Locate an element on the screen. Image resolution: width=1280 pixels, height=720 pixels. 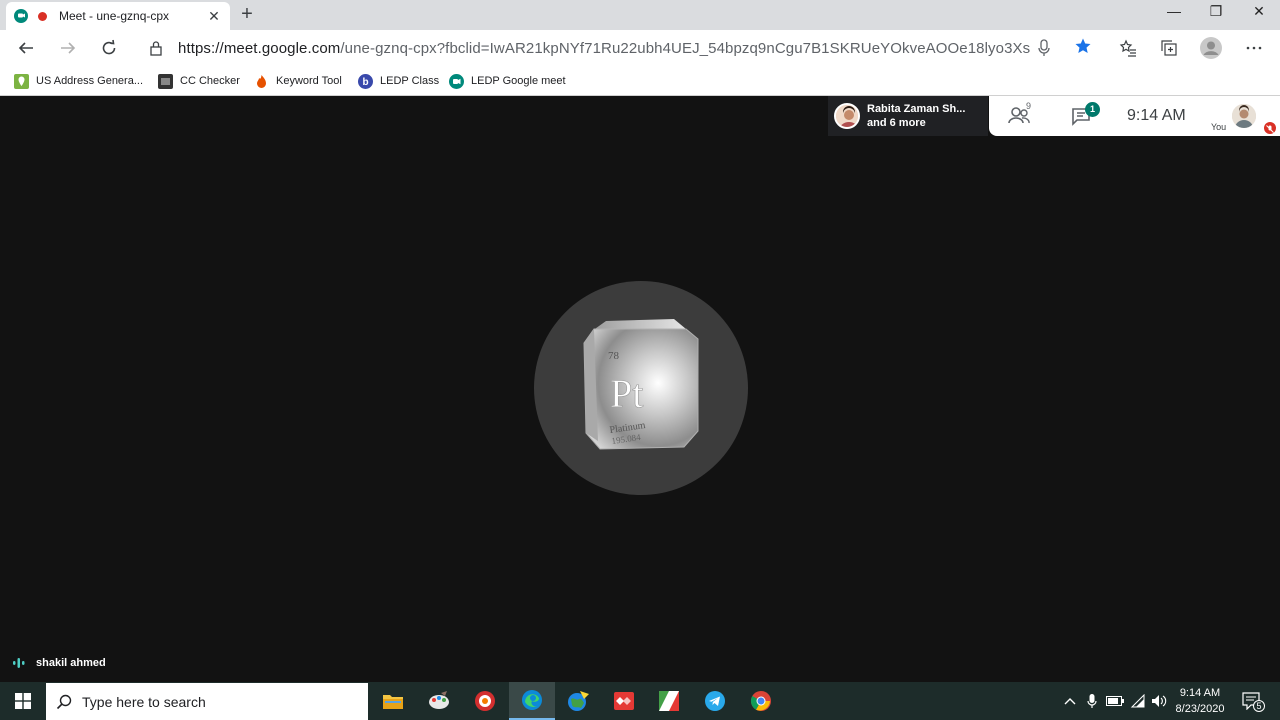
meet-icon is located at coordinates (456, 81).